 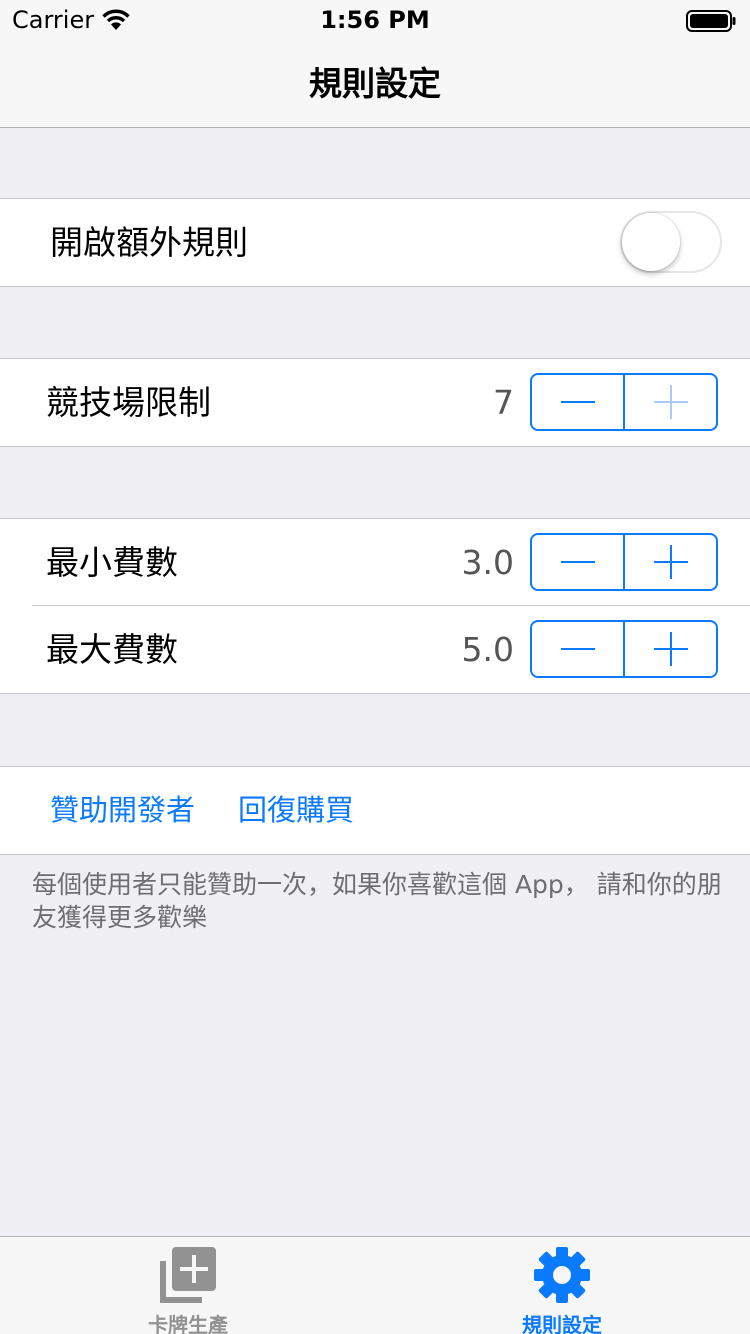 I want to click on arena-limit-decrement-button, so click(x=577, y=402).